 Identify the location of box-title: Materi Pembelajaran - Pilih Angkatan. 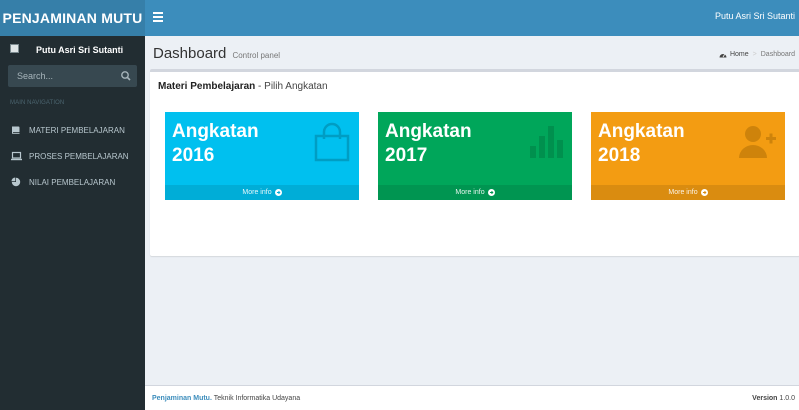
(243, 86).